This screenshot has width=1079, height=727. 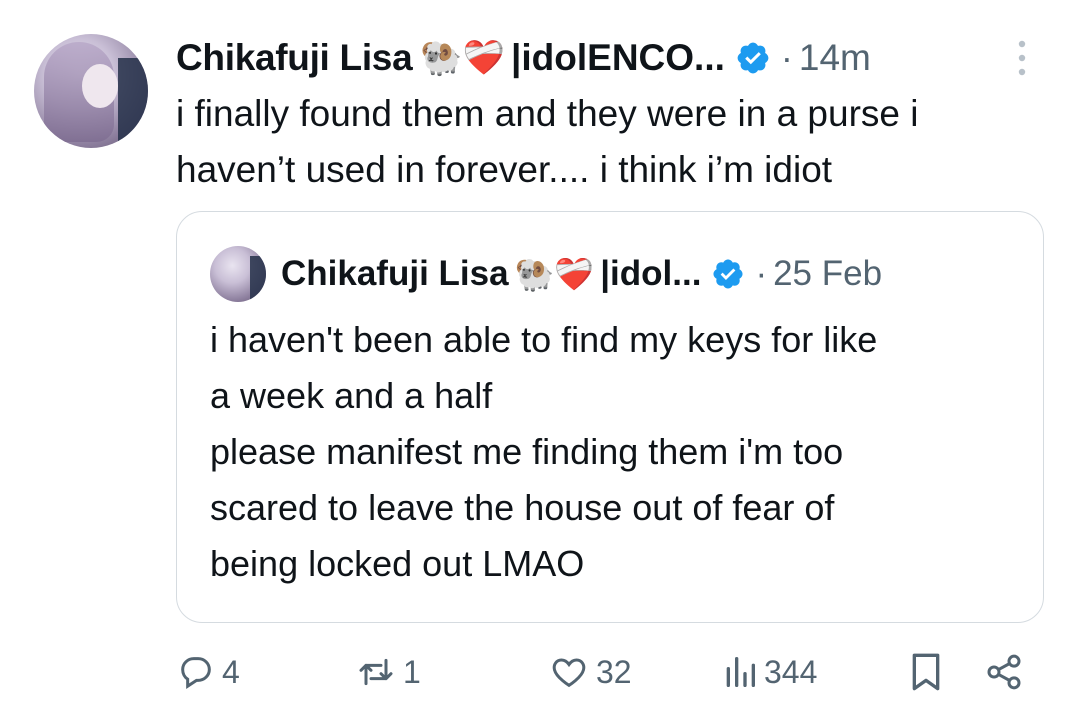 What do you see at coordinates (231, 671) in the screenshot?
I see `reply-count: 4` at bounding box center [231, 671].